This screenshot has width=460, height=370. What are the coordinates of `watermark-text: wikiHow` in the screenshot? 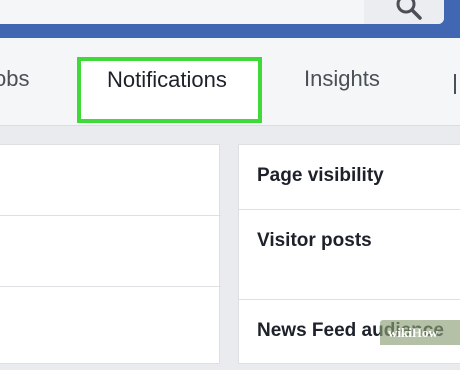 It's located at (413, 332).